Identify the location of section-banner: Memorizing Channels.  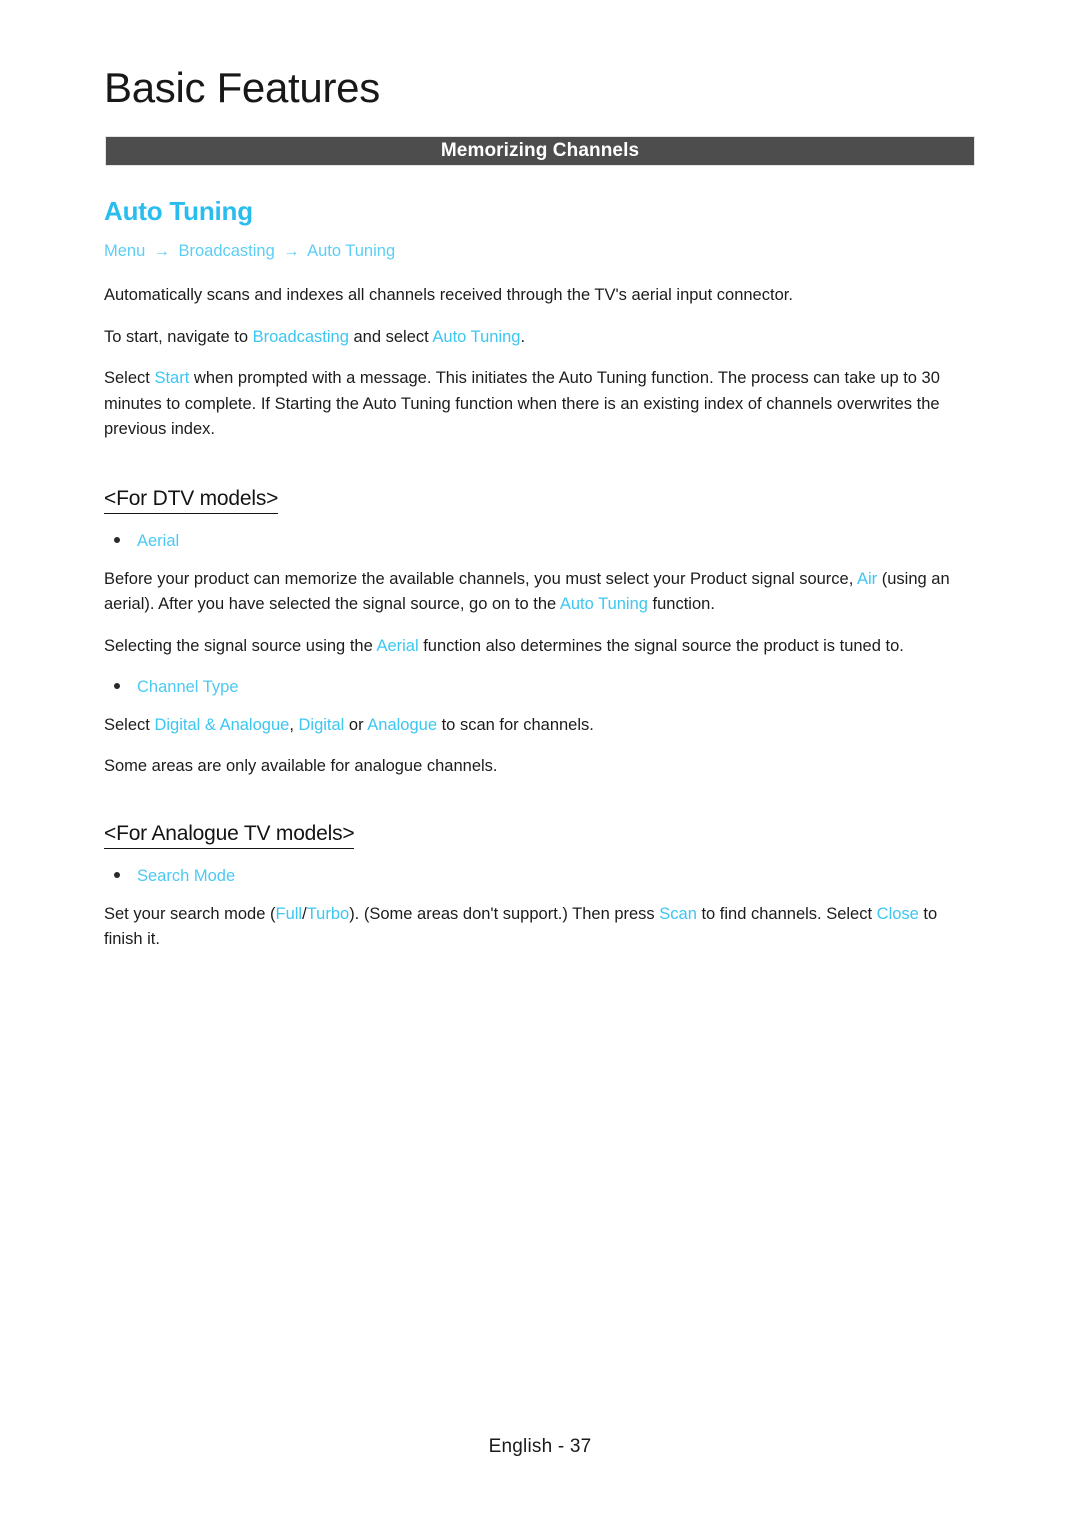
(540, 151).